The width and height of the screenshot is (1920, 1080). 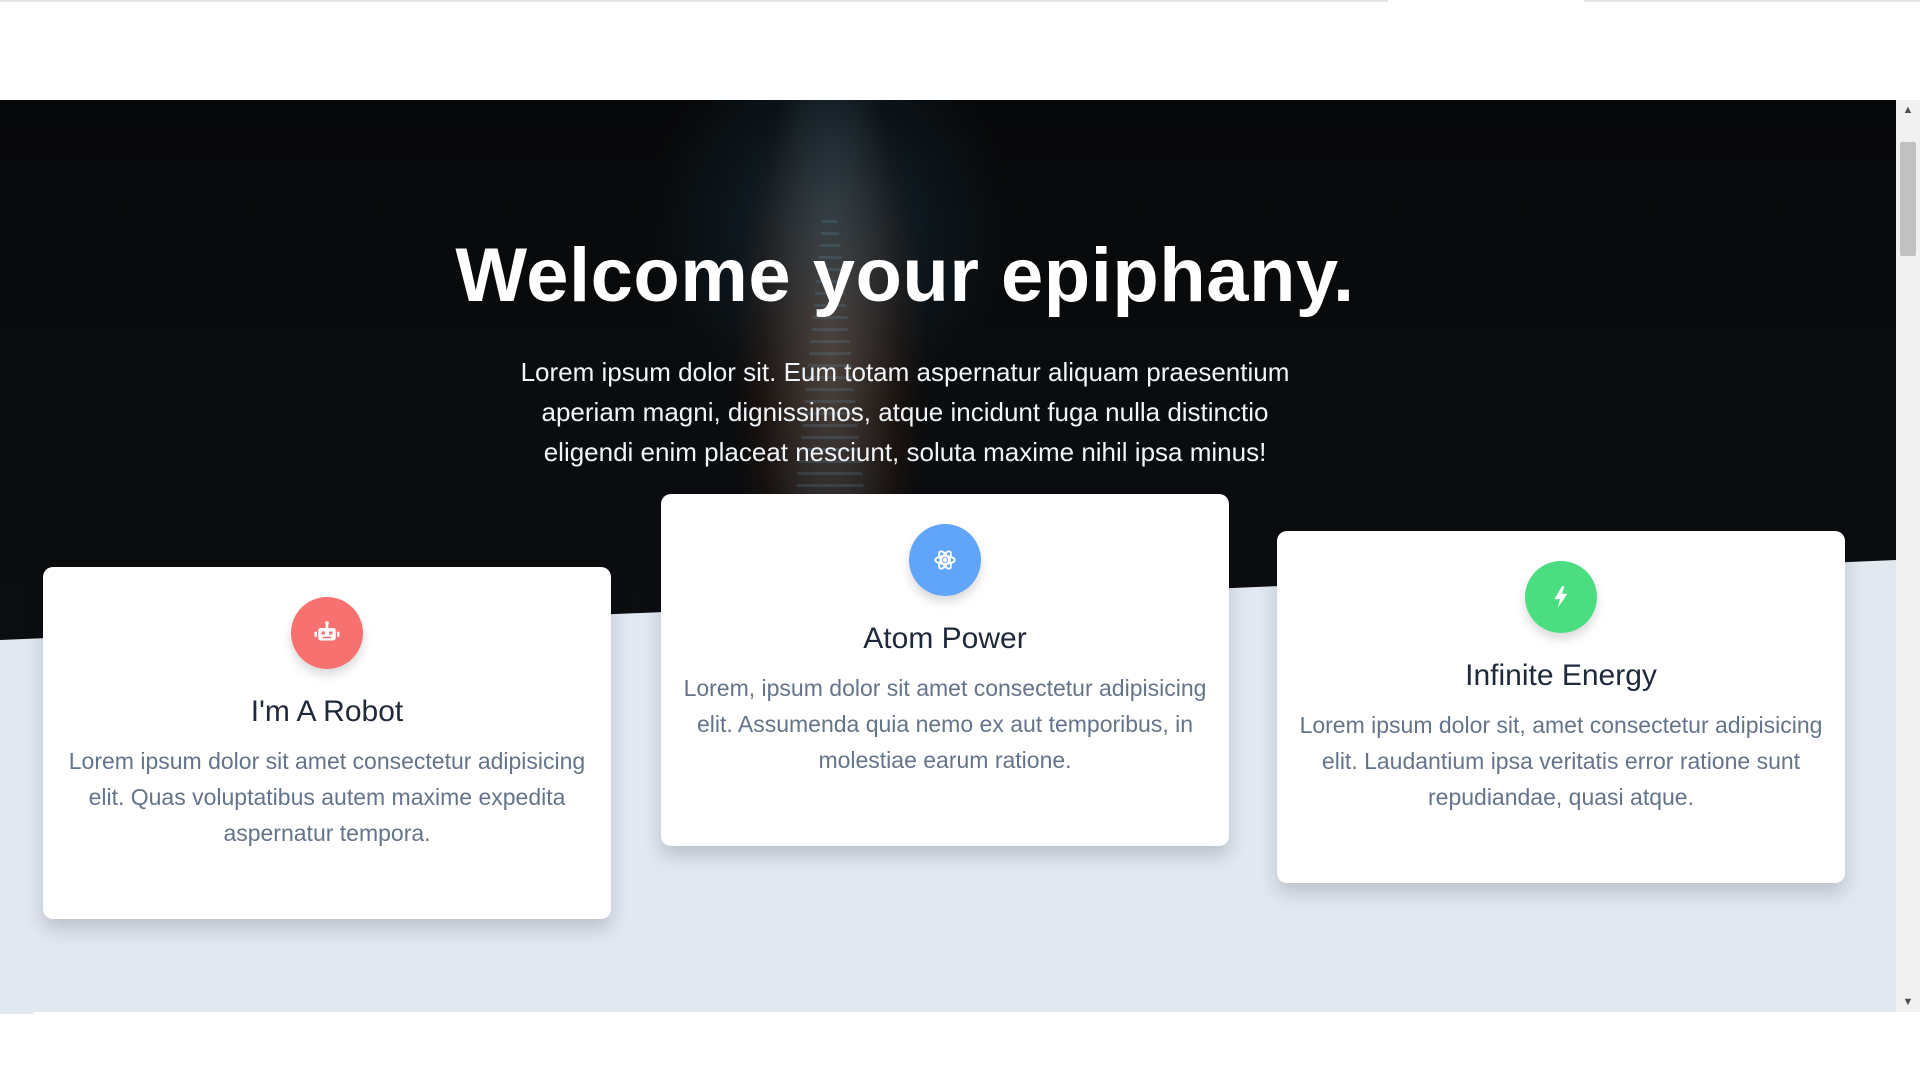 I want to click on top-divider-right, so click(x=1752, y=1).